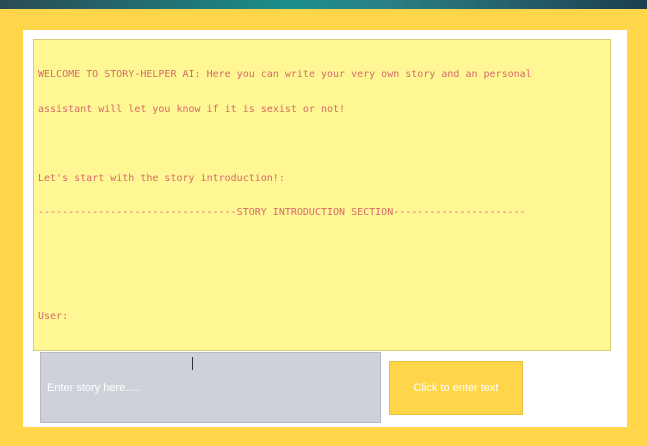  What do you see at coordinates (192, 363) in the screenshot?
I see `text-caret` at bounding box center [192, 363].